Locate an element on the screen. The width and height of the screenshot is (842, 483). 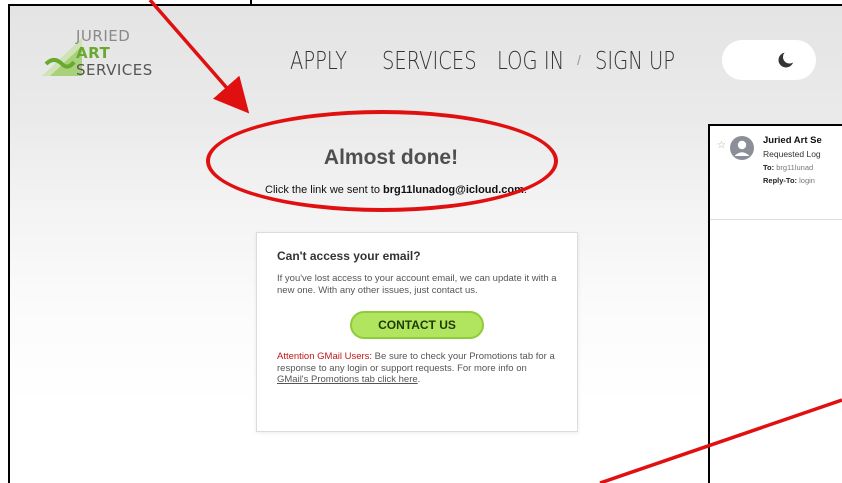
email-to-value: brg11lunad is located at coordinates (794, 167).